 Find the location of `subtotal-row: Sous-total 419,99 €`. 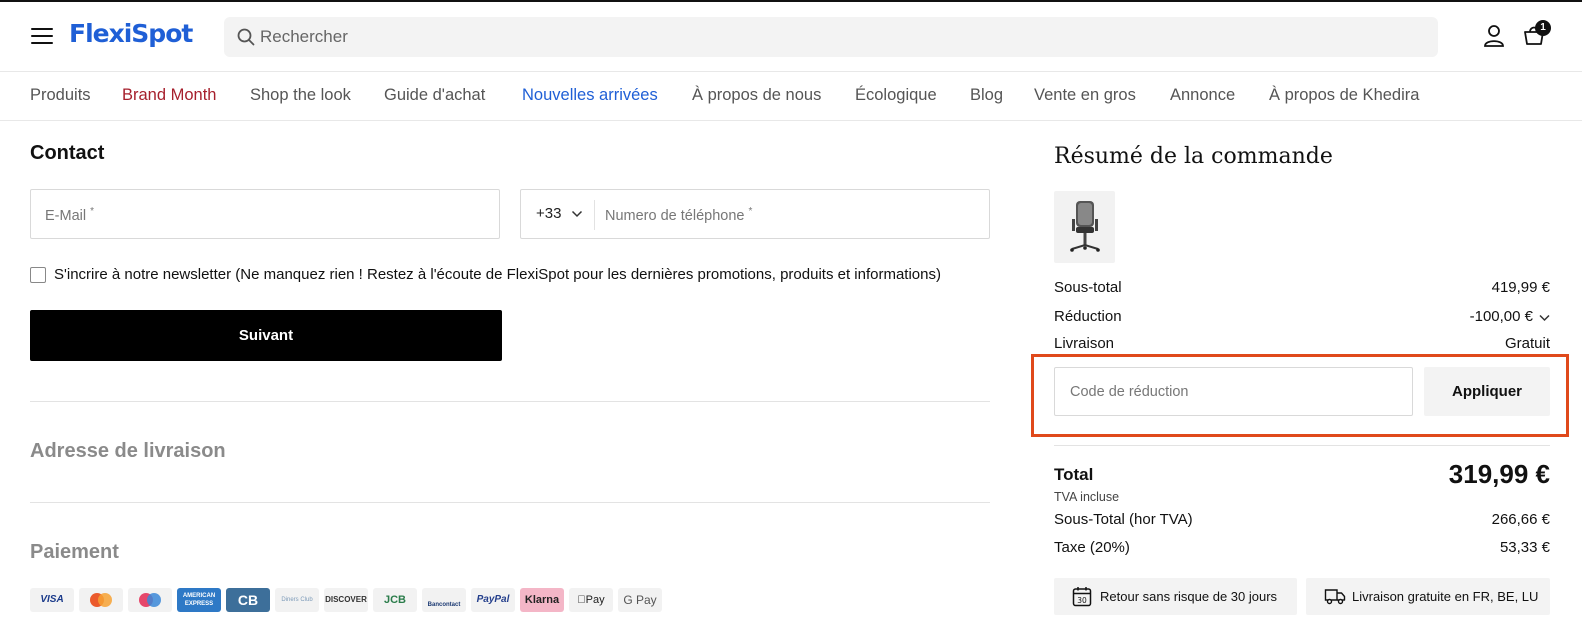

subtotal-row: Sous-total 419,99 € is located at coordinates (1302, 289).